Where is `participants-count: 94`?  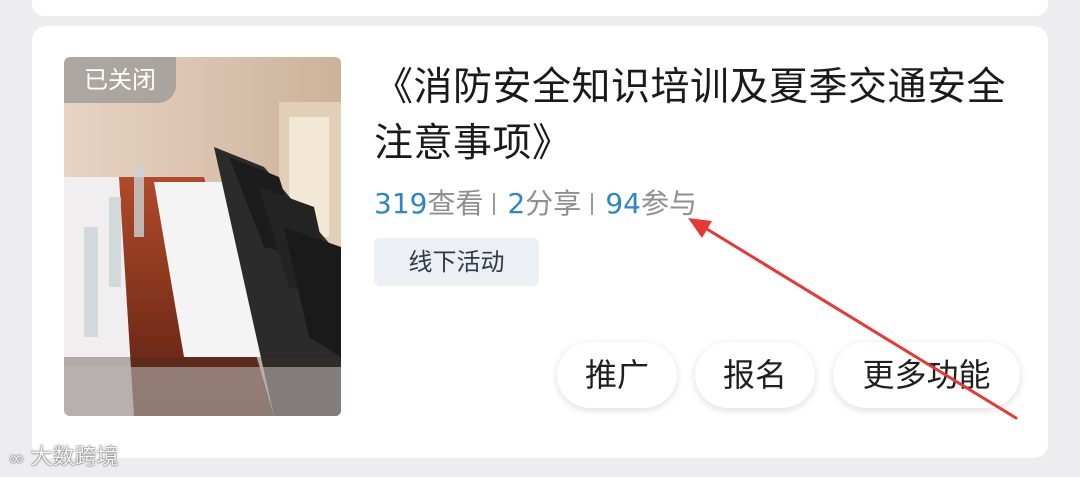 participants-count: 94 is located at coordinates (623, 203).